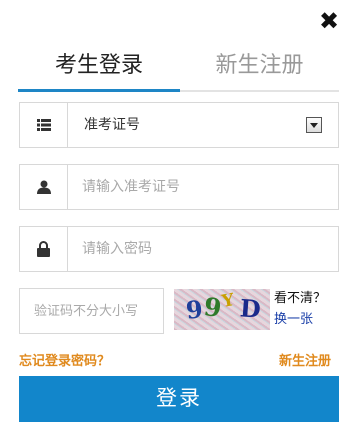  What do you see at coordinates (64, 359) in the screenshot?
I see `forgot-password-link: 忘记登录密码？` at bounding box center [64, 359].